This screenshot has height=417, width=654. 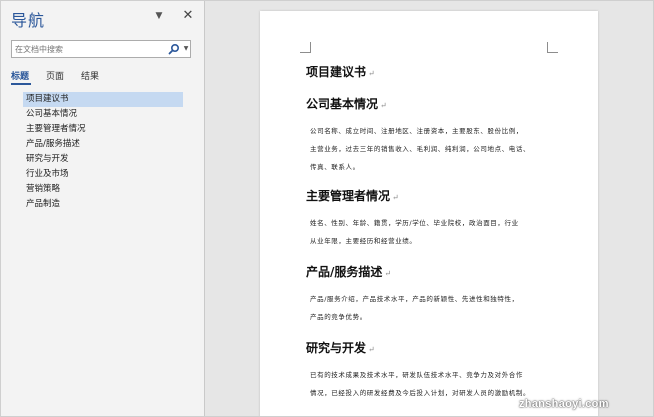 I want to click on tab-results: 结果, so click(x=90, y=75).